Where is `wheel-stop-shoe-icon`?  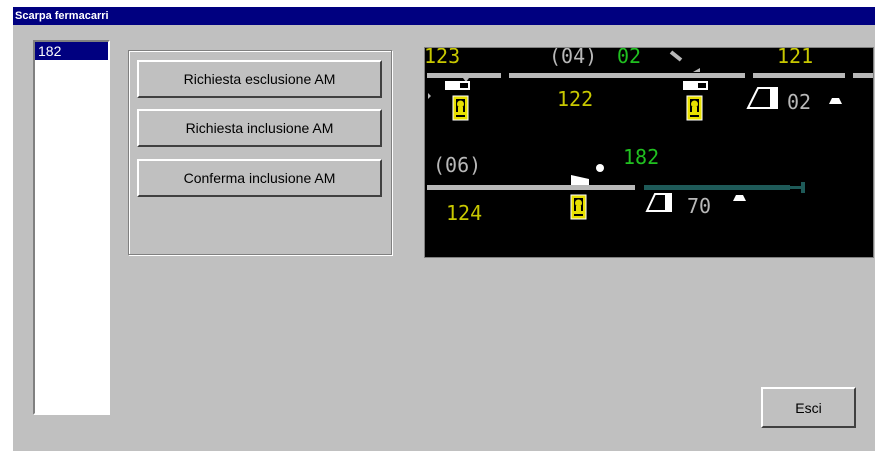 wheel-stop-shoe-icon is located at coordinates (580, 180).